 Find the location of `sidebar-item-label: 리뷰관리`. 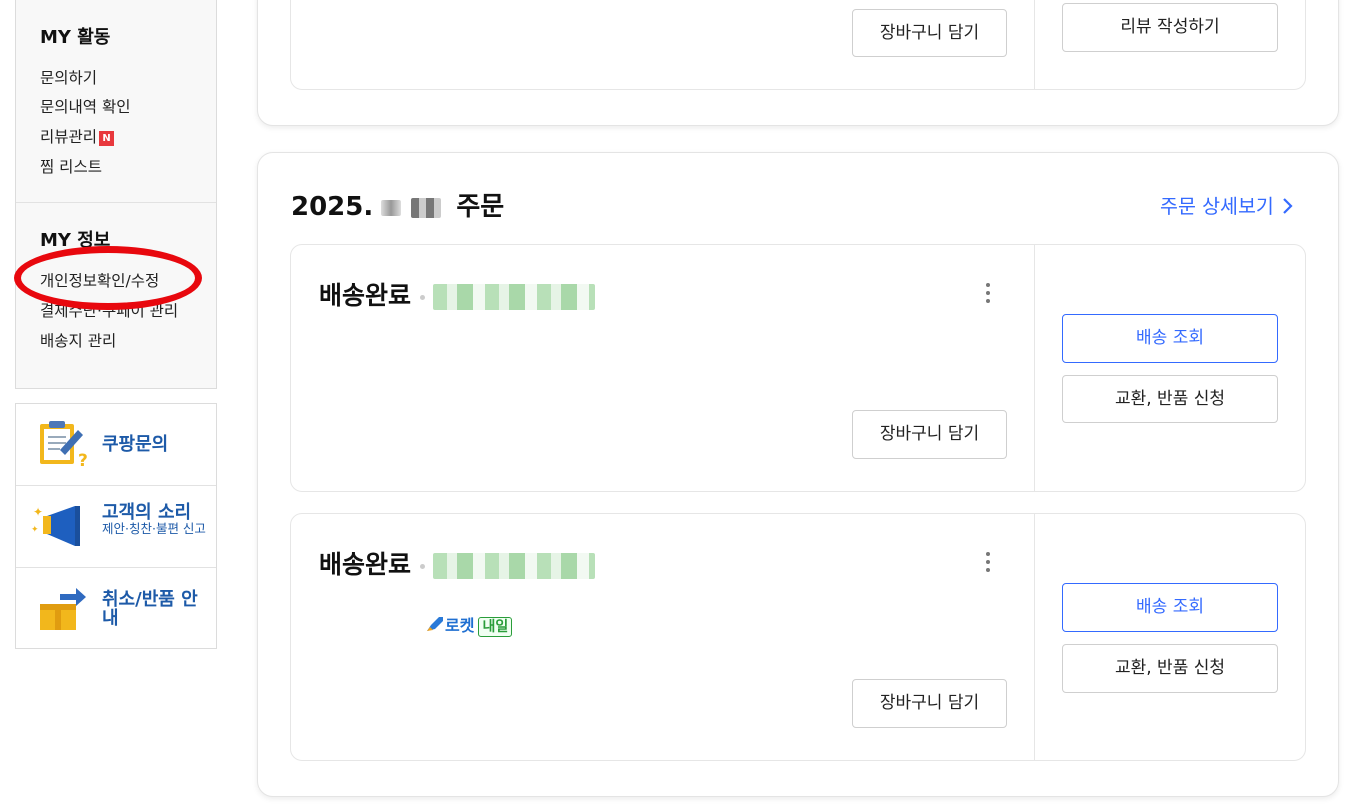

sidebar-item-label: 리뷰관리 is located at coordinates (69, 137).